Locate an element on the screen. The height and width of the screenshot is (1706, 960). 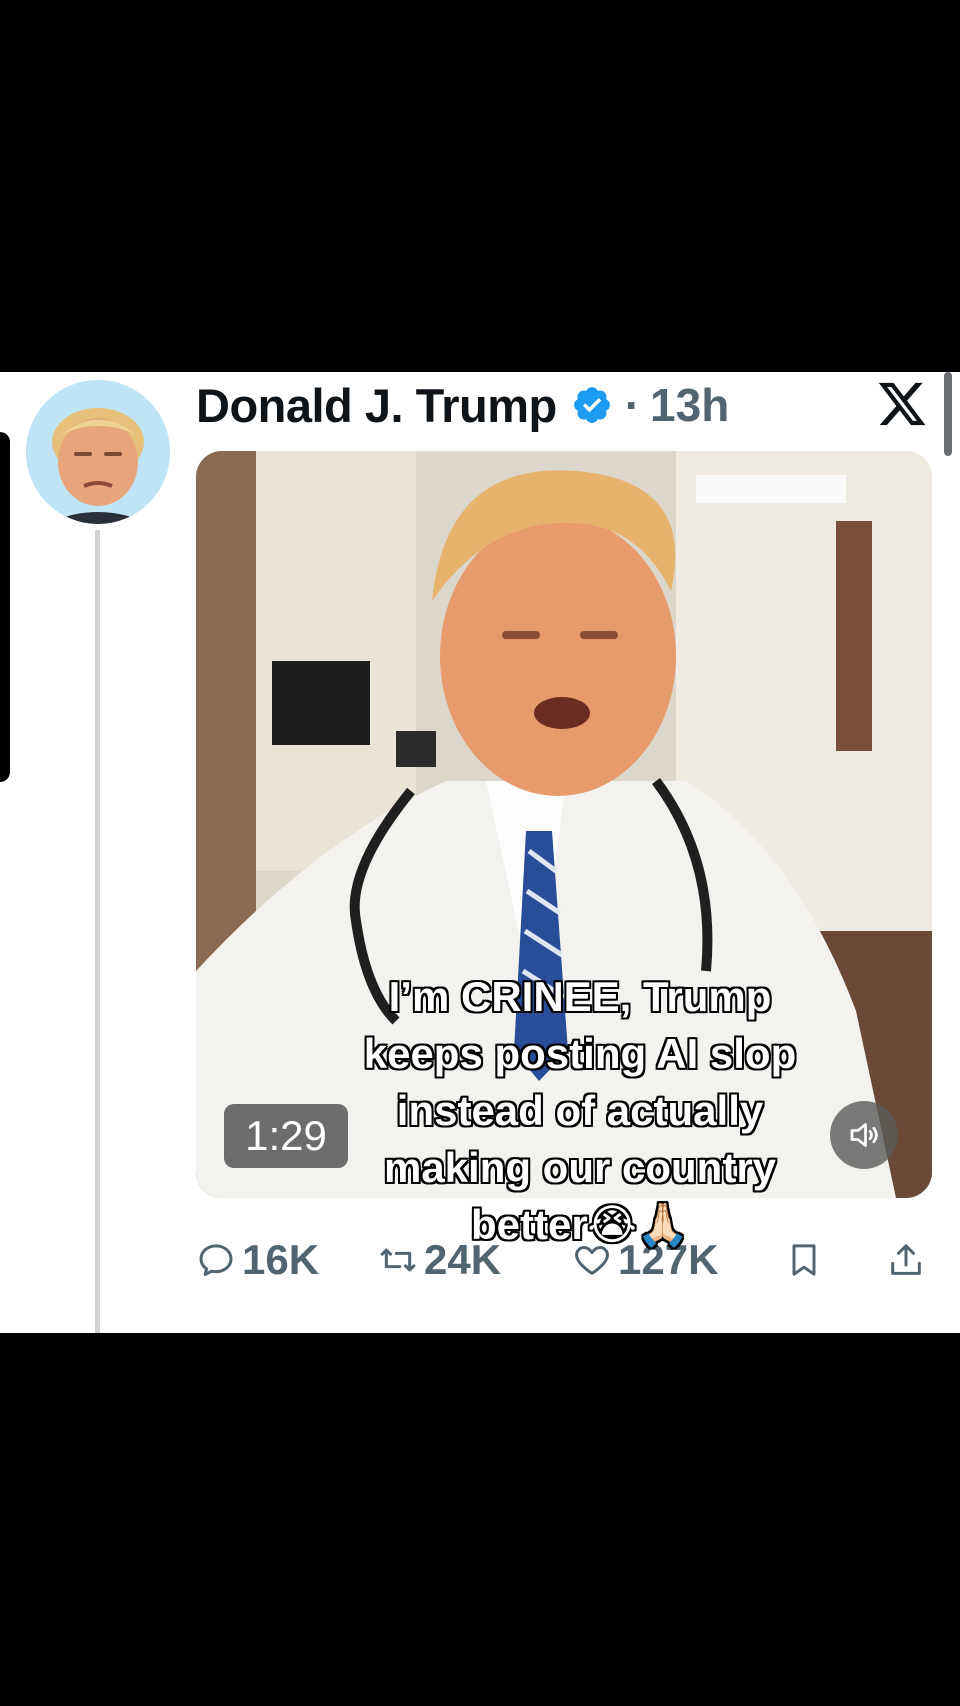
reply-icon is located at coordinates (216, 1260).